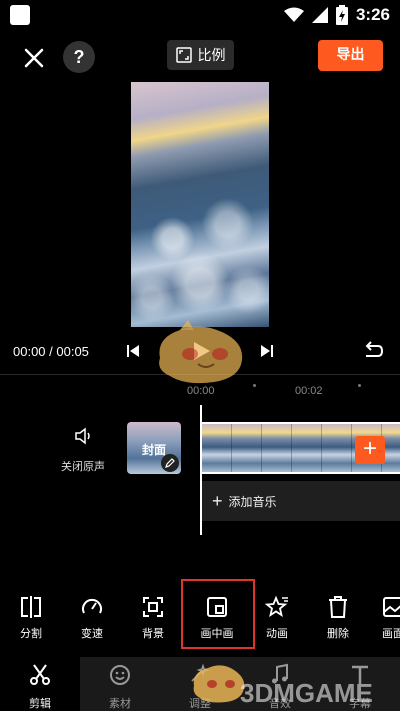  Describe the element at coordinates (391, 607) in the screenshot. I see `frame-icon` at that location.